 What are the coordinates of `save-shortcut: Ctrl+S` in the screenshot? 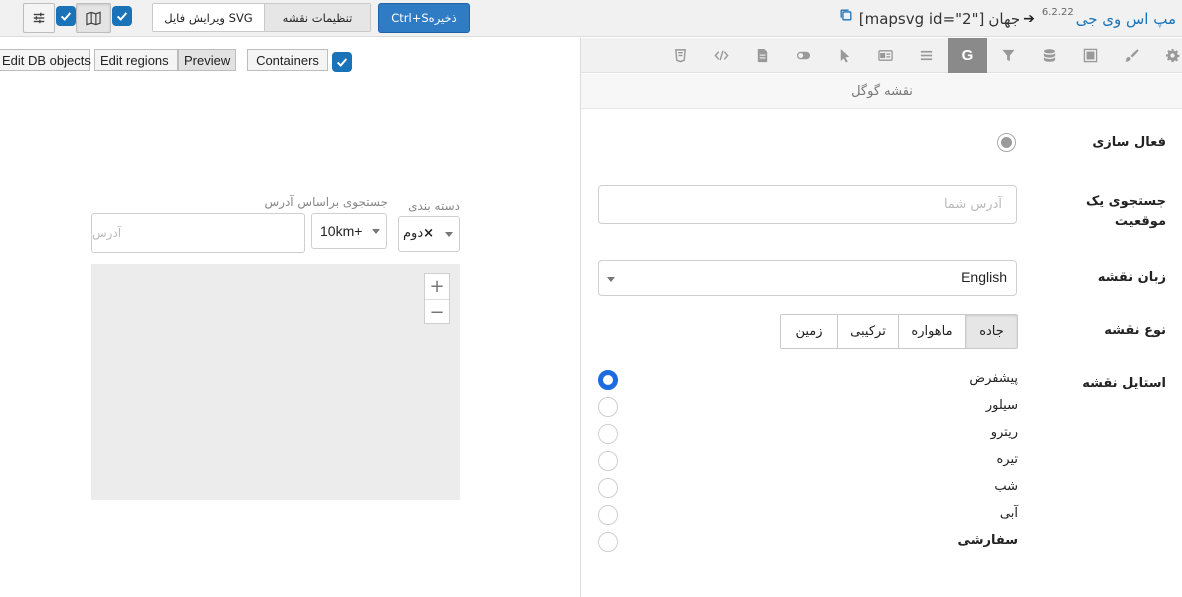 It's located at (410, 18).